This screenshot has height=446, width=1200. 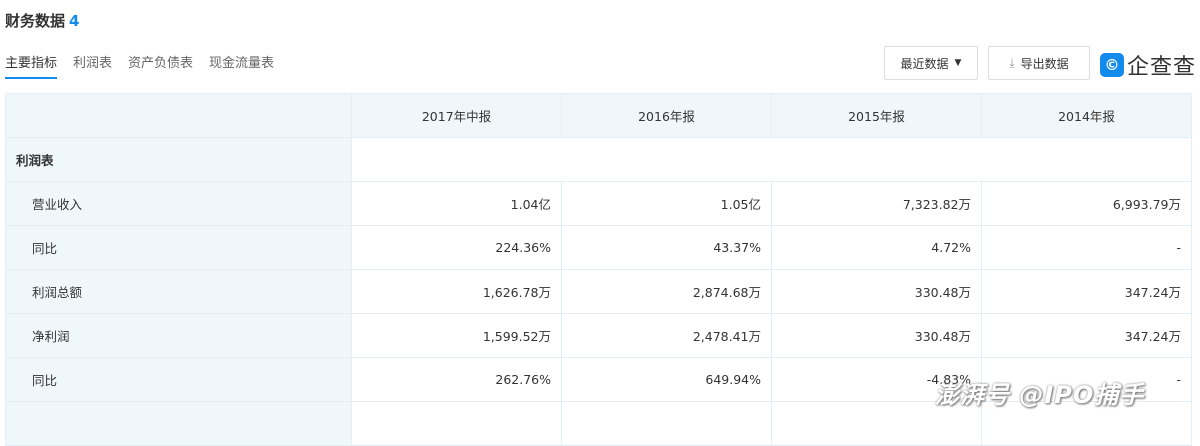 I want to click on cell: 1,626.78万, so click(x=456, y=291).